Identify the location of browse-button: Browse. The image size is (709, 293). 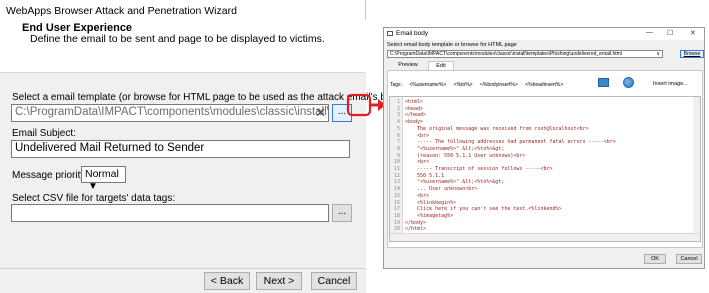
(692, 54).